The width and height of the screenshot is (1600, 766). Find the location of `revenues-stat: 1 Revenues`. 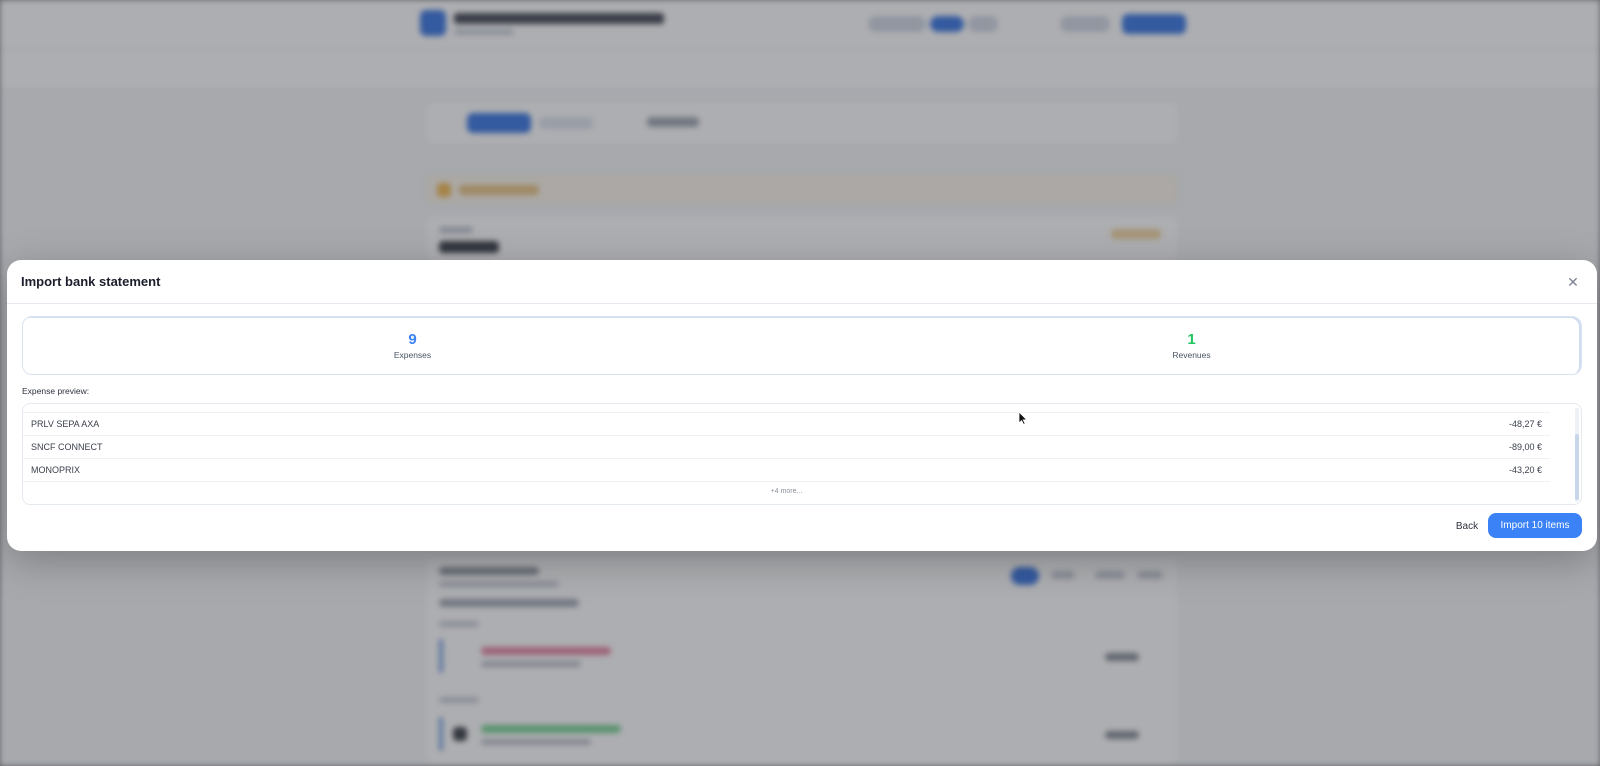

revenues-stat: 1 Revenues is located at coordinates (1191, 345).